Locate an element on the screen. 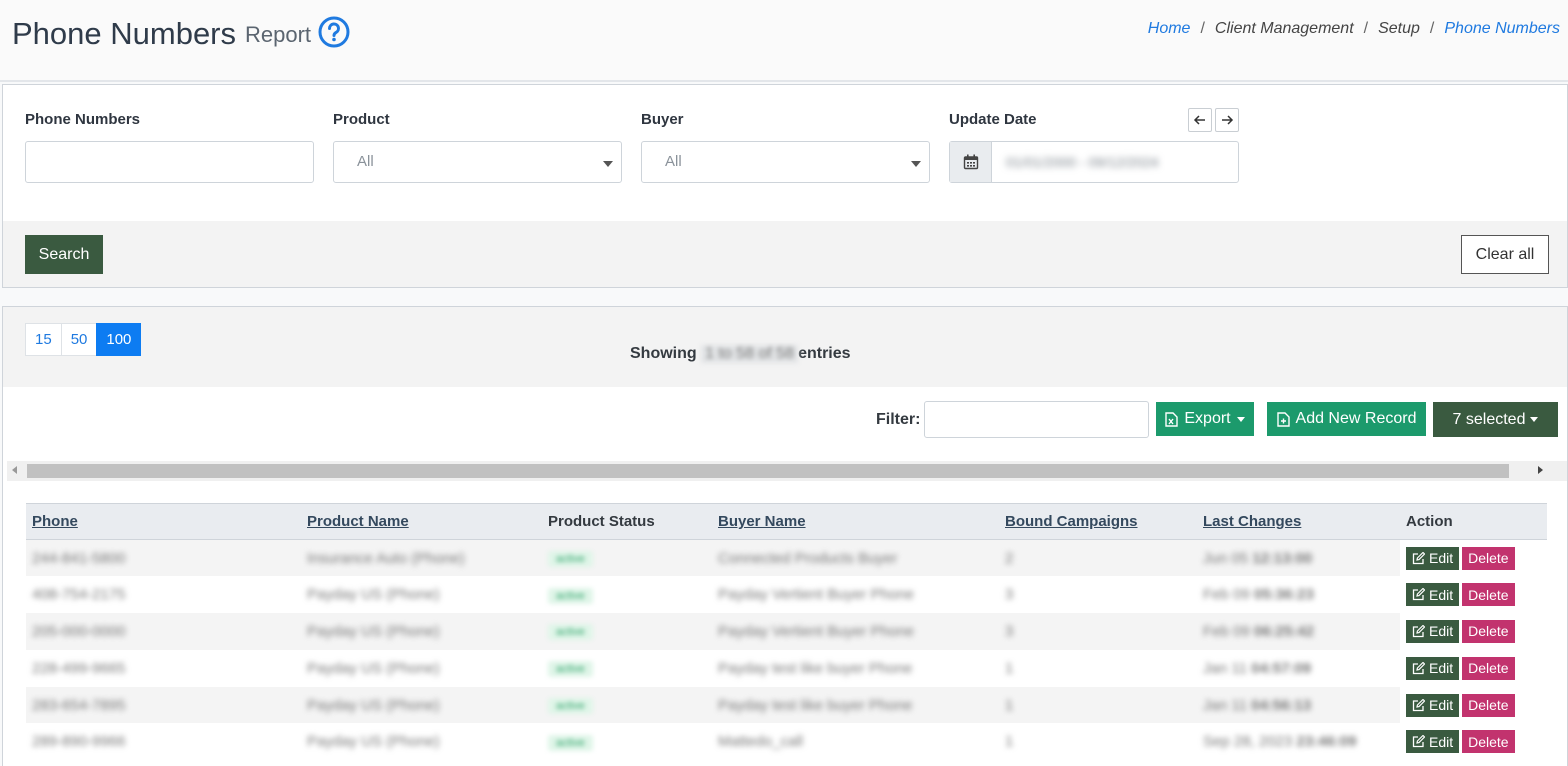 The width and height of the screenshot is (1568, 766). last-changes-value: Jun 05 12:13:00 is located at coordinates (1257, 558).